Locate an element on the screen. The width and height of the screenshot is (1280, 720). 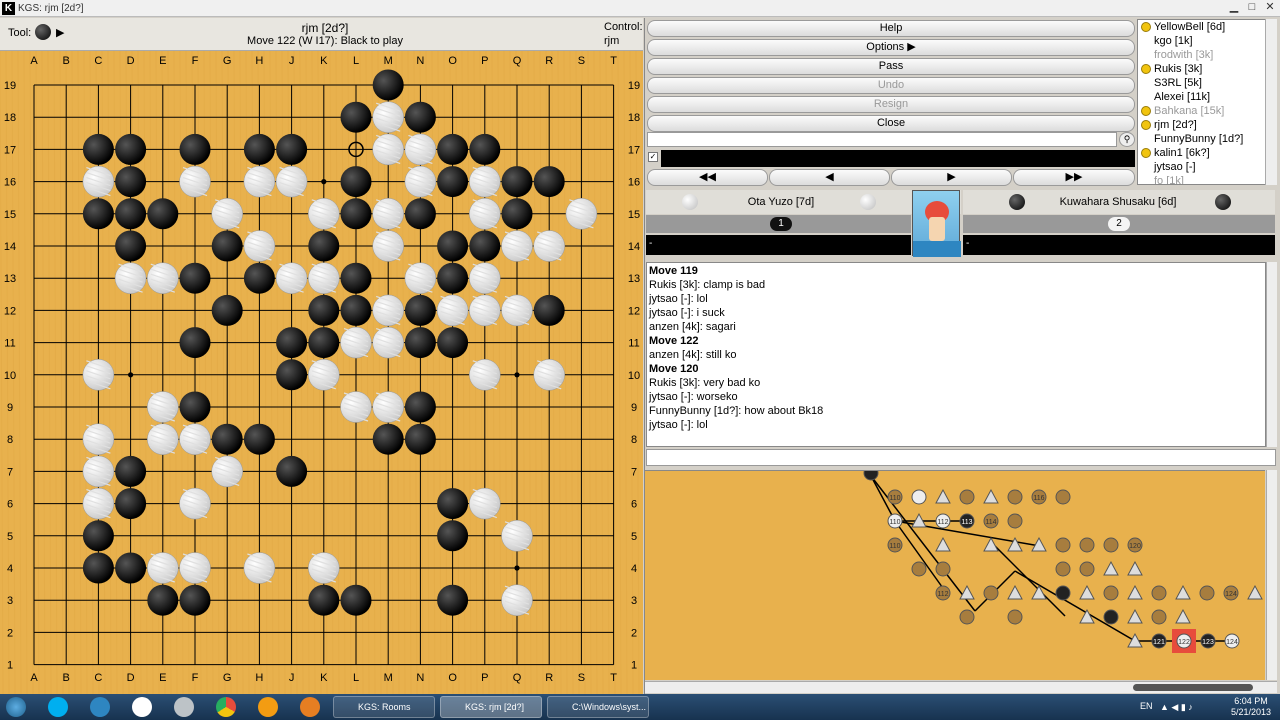
resign-button: Resign is located at coordinates (891, 104).